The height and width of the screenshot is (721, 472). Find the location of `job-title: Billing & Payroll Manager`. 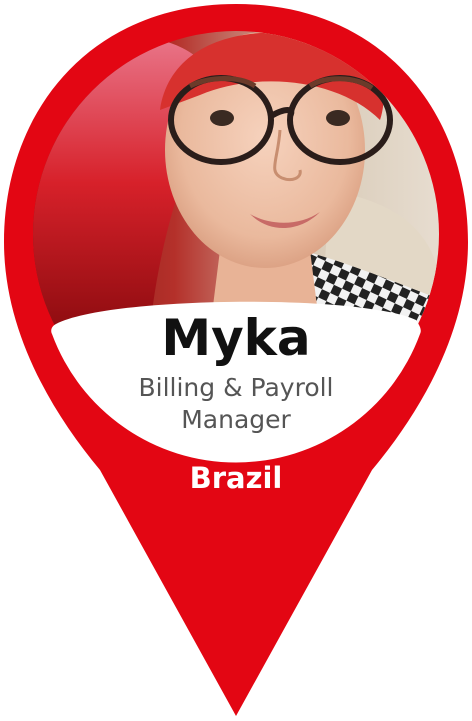

job-title: Billing & Payroll Manager is located at coordinates (236, 404).